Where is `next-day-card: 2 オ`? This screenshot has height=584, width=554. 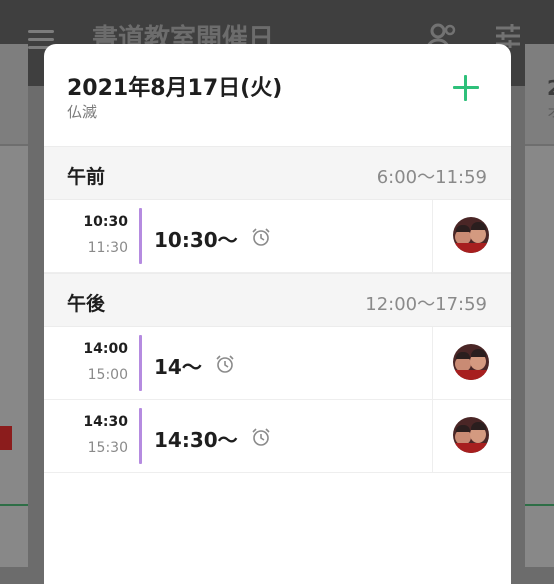 next-day-card: 2 オ is located at coordinates (539, 305).